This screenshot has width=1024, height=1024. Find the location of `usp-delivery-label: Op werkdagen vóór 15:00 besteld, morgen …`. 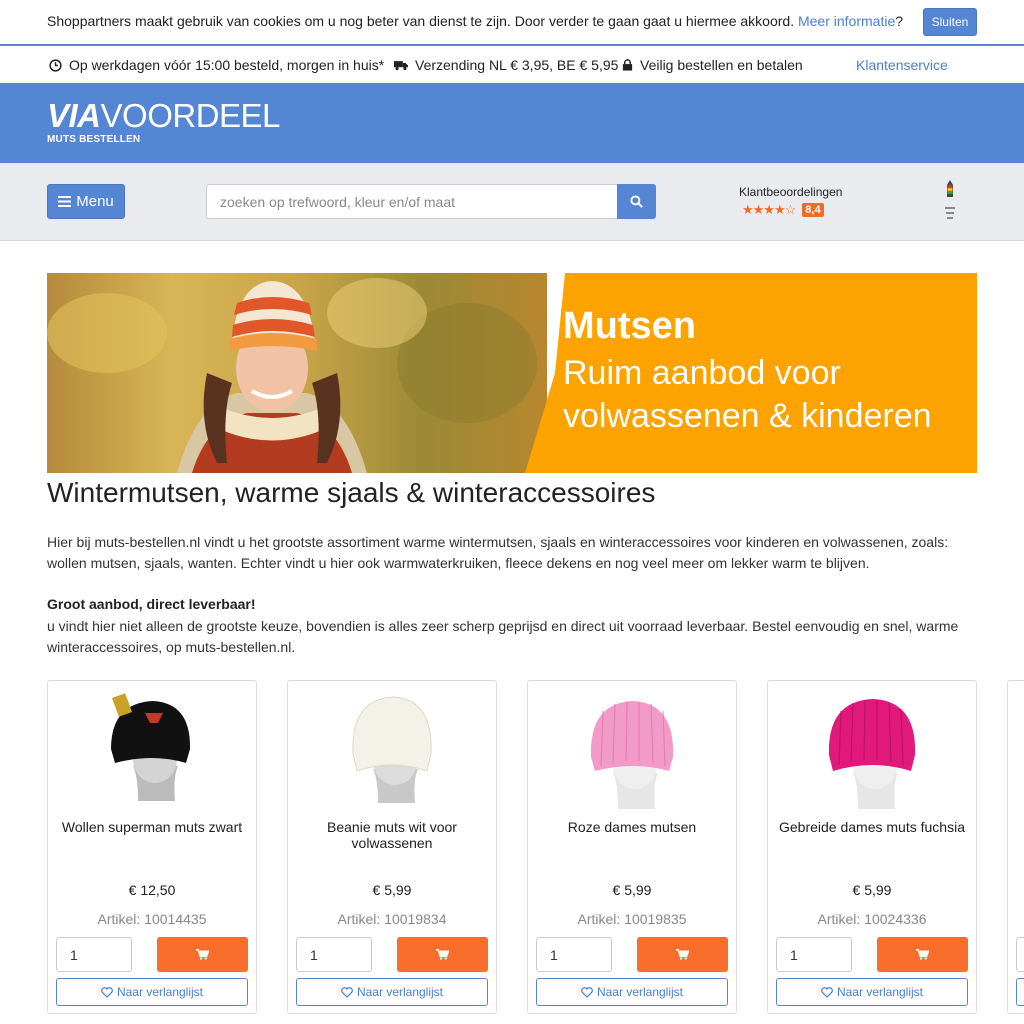

usp-delivery-label: Op werkdagen vóór 15:00 besteld, morgen … is located at coordinates (227, 65).